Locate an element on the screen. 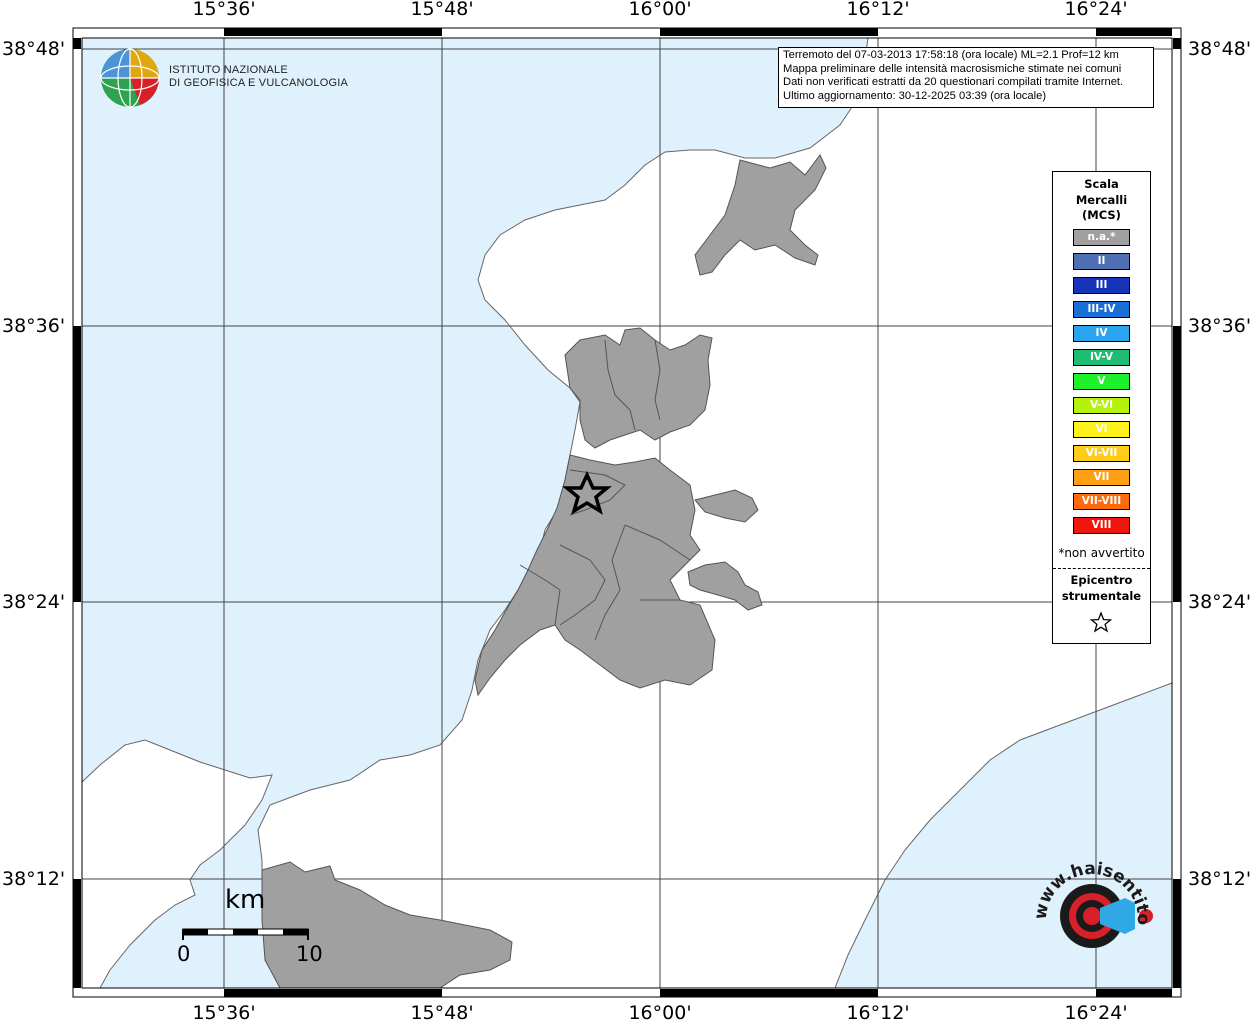 The width and height of the screenshot is (1254, 1024). legend-item: VIII is located at coordinates (1101, 525).